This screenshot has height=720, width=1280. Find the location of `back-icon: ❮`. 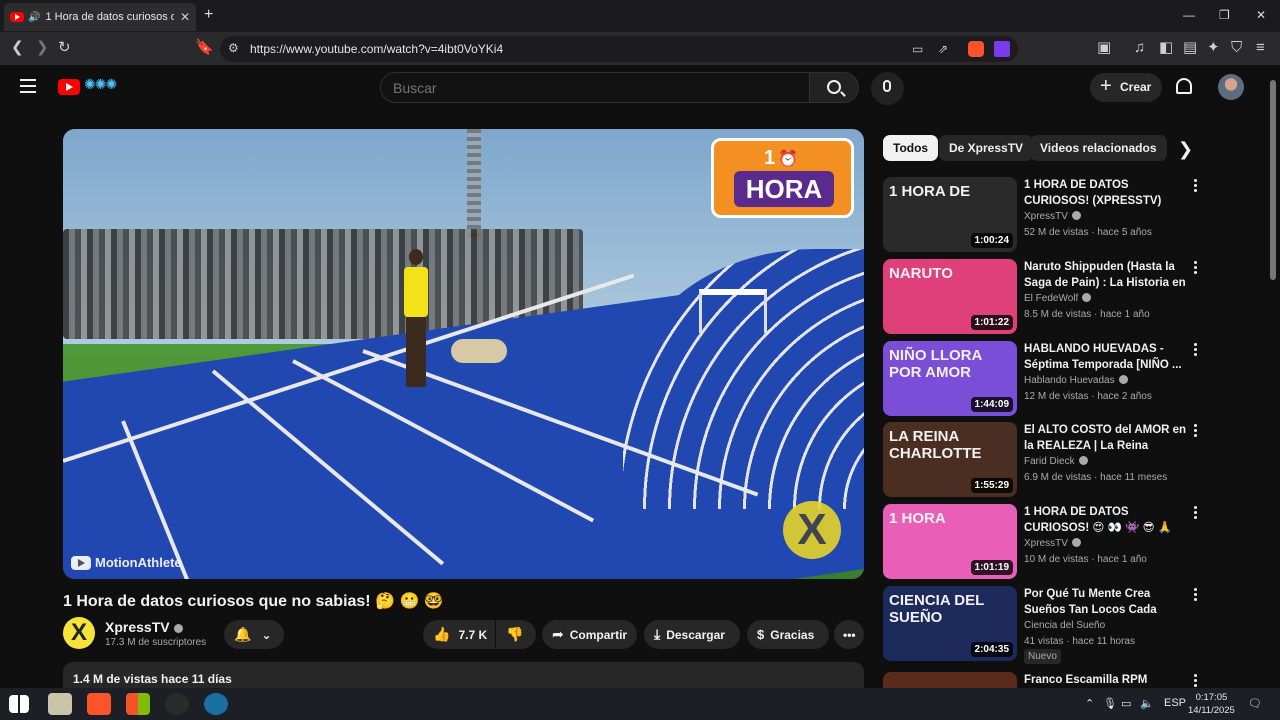

back-icon: ❮ is located at coordinates (17, 48).